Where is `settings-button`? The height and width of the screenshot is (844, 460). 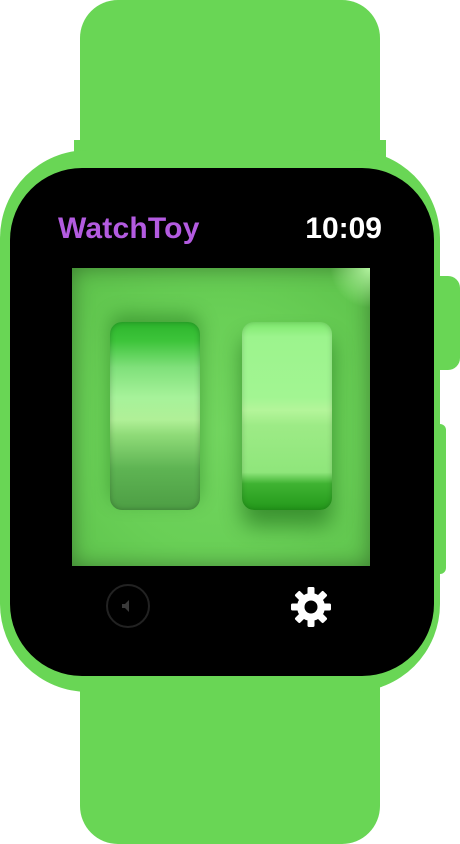 settings-button is located at coordinates (311, 607).